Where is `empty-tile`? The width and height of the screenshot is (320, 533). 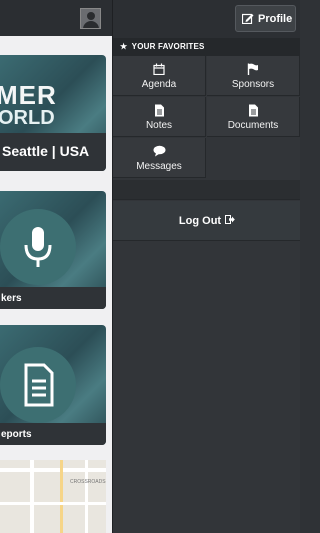
empty-tile is located at coordinates (253, 158).